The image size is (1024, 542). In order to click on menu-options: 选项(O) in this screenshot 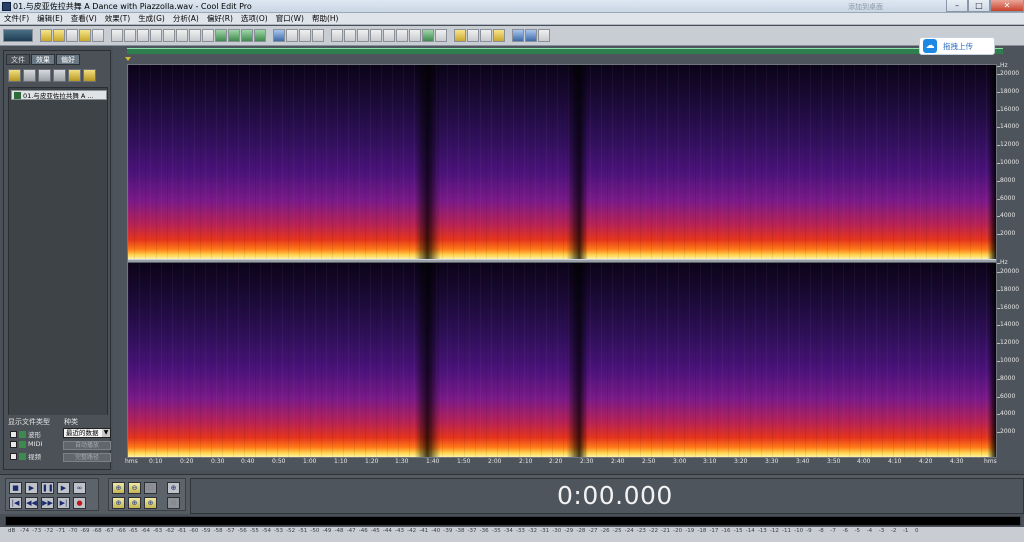, I will do `click(254, 18)`.